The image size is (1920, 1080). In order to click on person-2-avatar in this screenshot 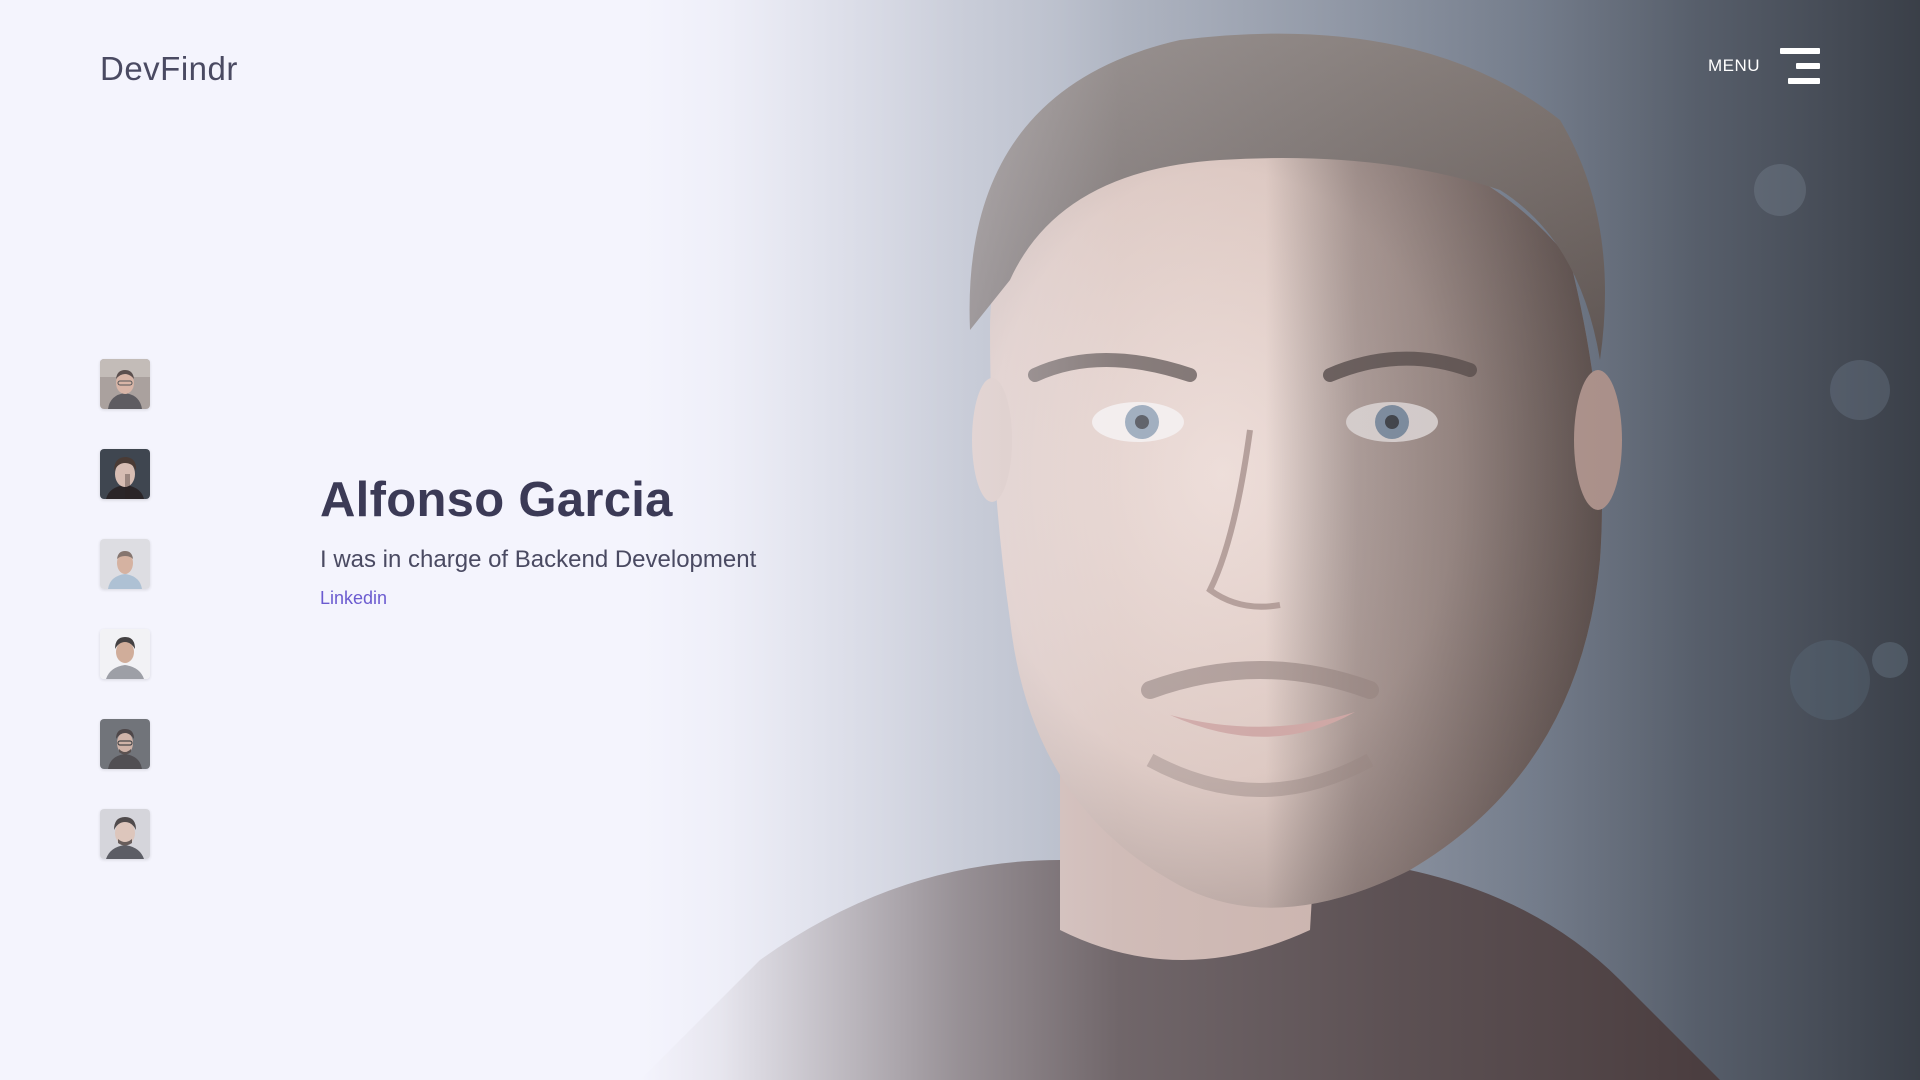, I will do `click(125, 474)`.